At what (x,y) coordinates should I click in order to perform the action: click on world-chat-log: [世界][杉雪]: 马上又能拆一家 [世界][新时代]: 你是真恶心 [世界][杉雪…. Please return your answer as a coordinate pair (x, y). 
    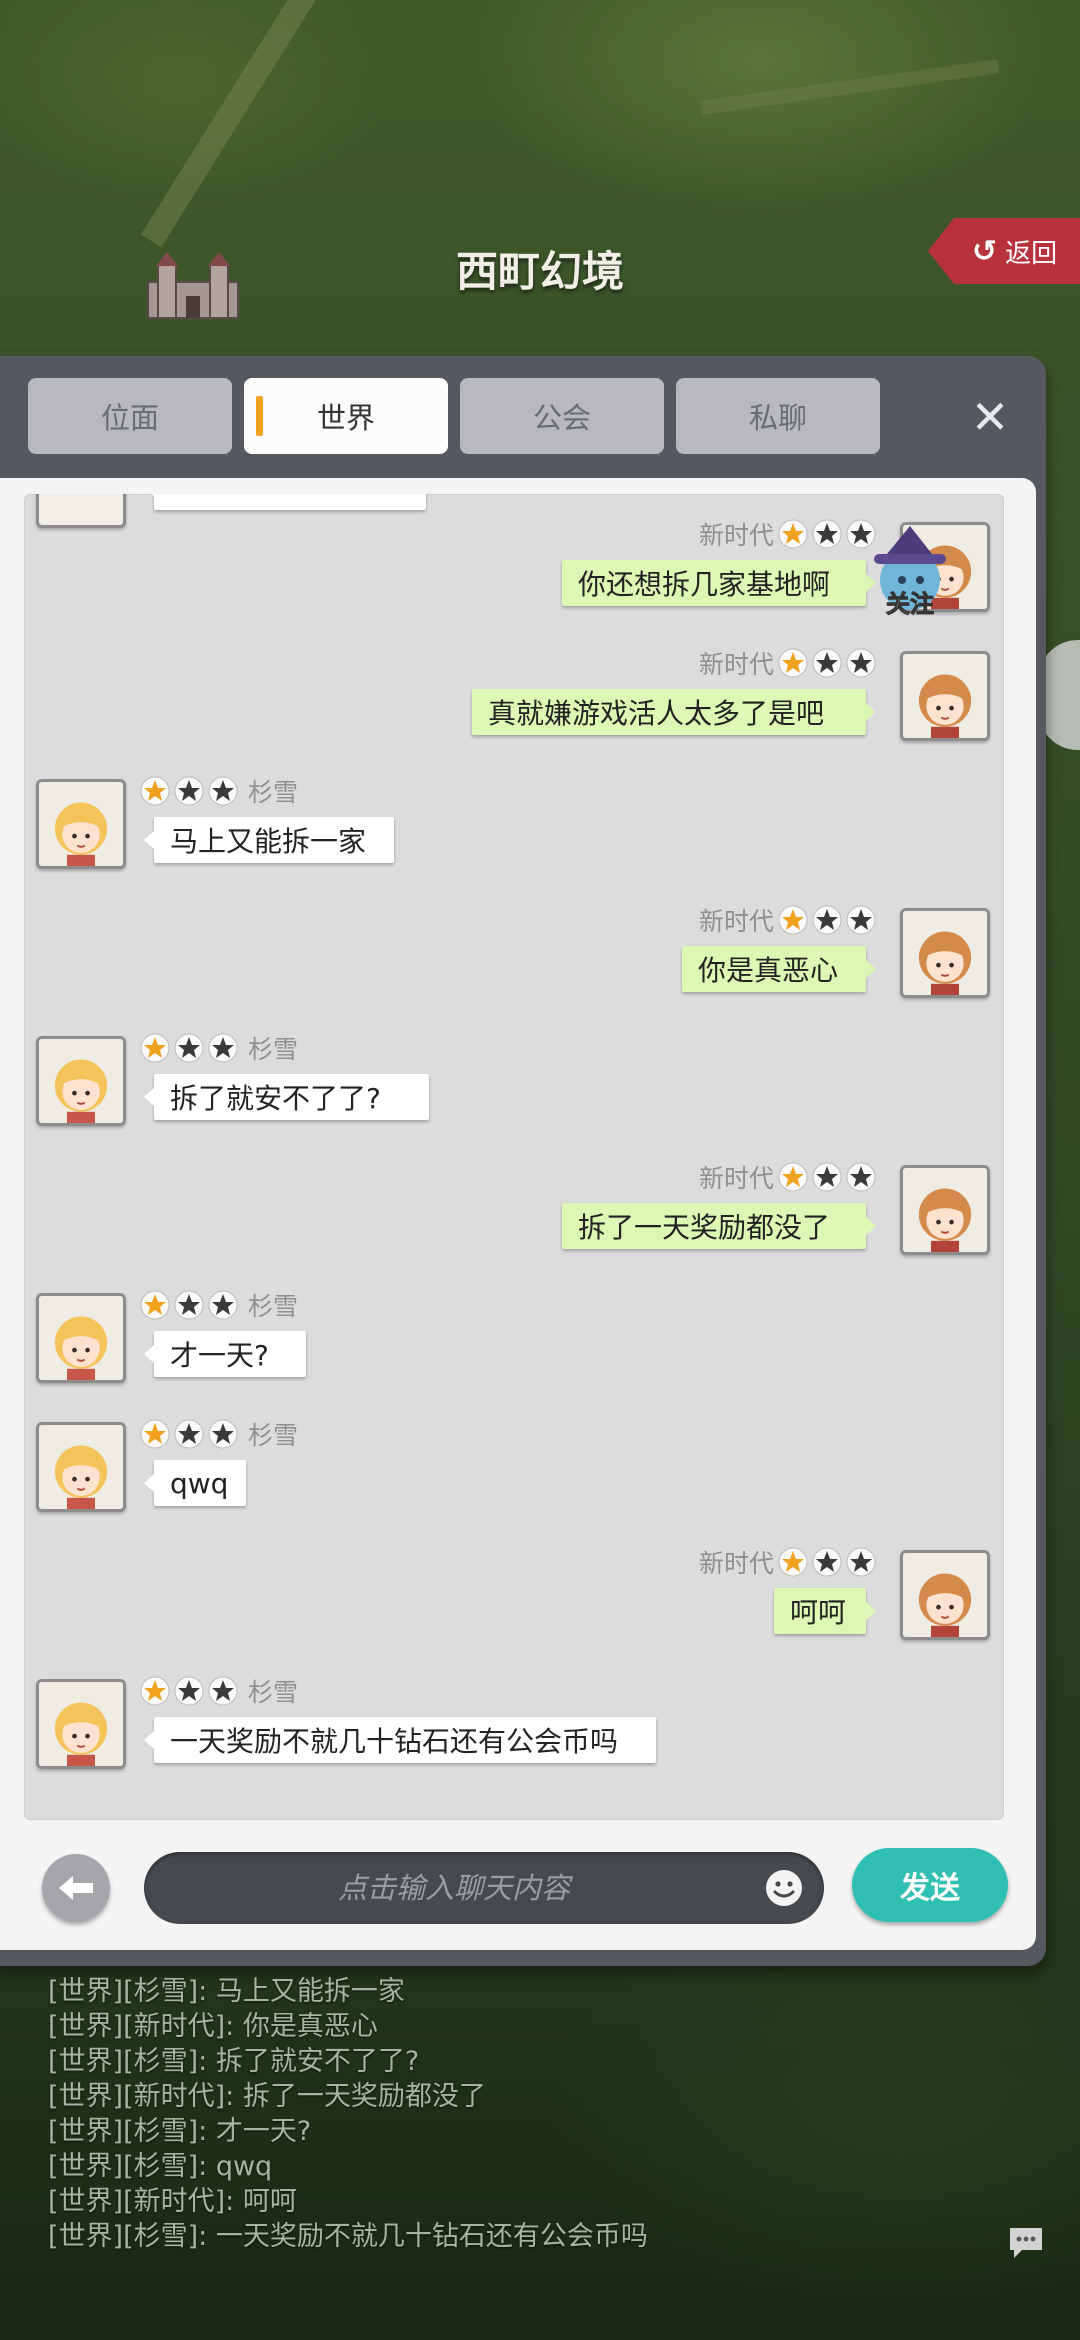
    Looking at the image, I should click on (498, 2114).